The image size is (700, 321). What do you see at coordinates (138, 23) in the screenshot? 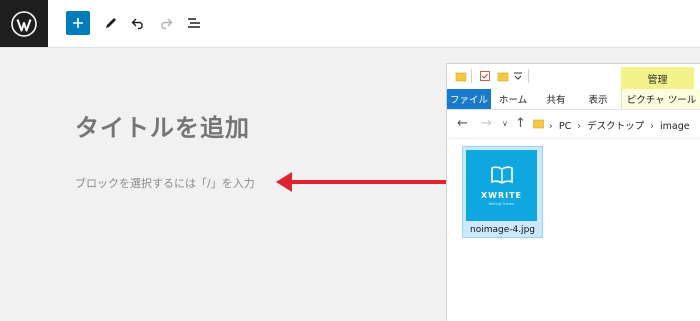
I see `undo-icon` at bounding box center [138, 23].